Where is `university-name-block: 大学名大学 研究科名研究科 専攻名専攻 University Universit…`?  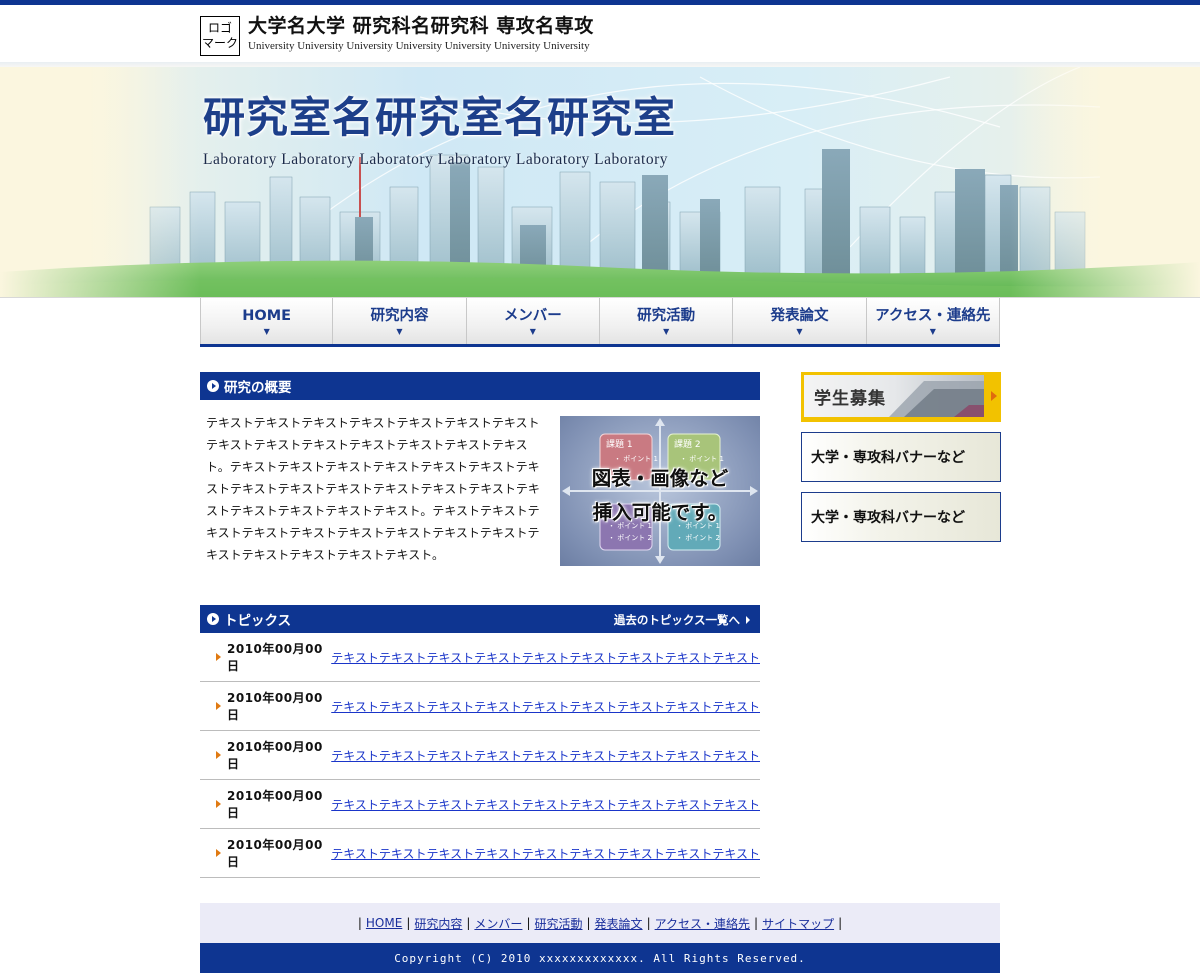
university-name-block: 大学名大学 研究科名研究科 専攻名専攻 University Universit… is located at coordinates (421, 33).